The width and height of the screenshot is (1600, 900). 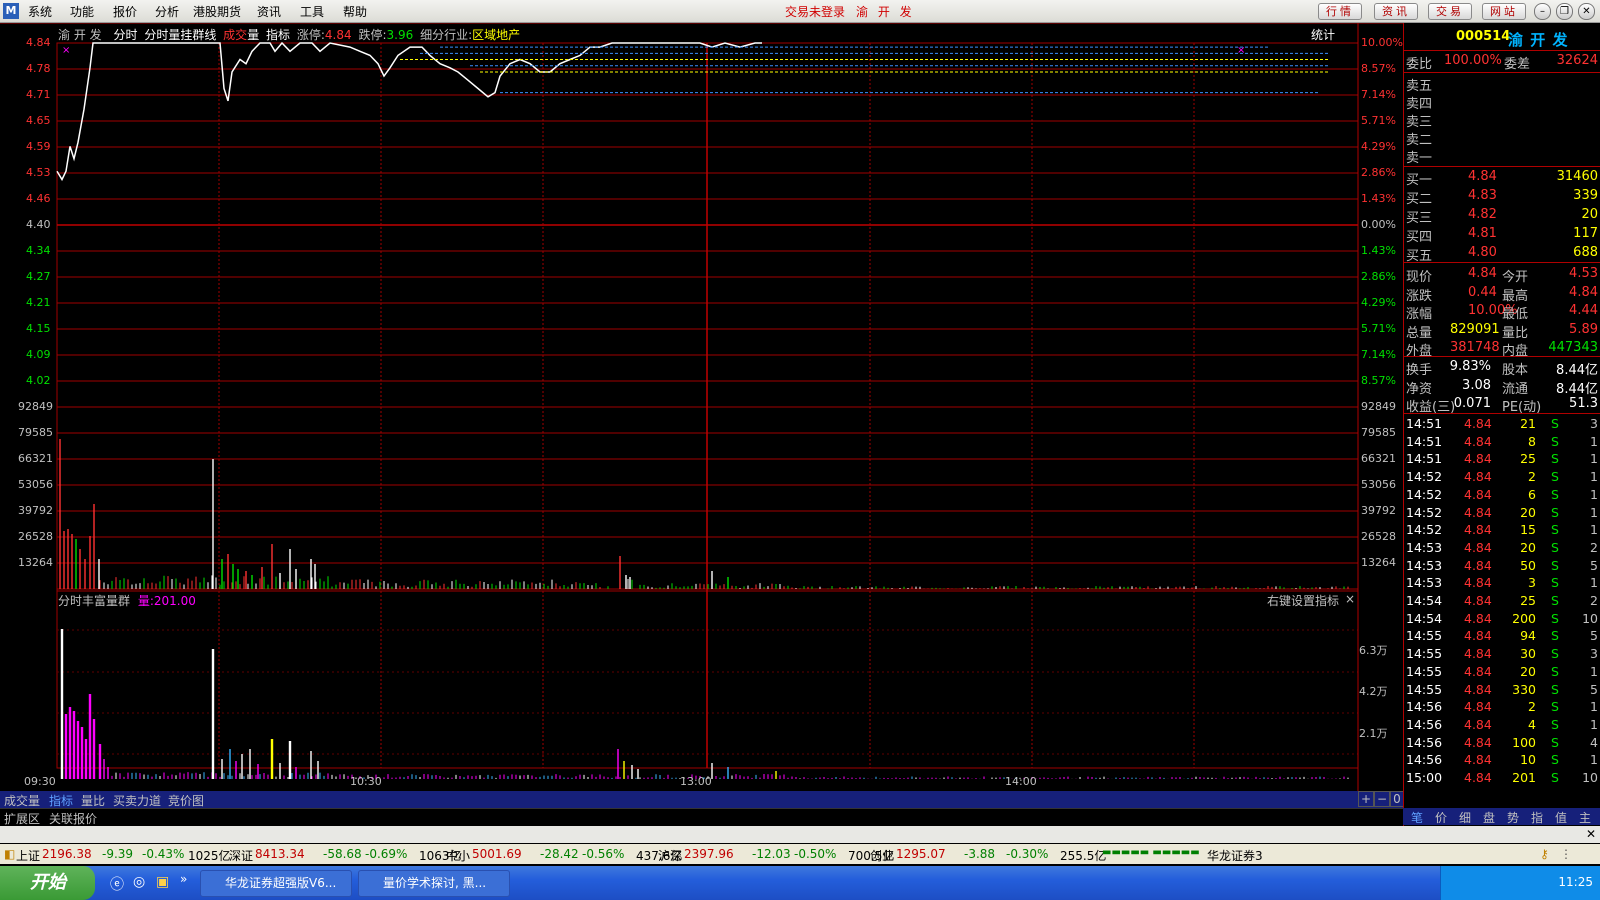 What do you see at coordinates (117, 884) in the screenshot?
I see `ie-icon: ⓔ` at bounding box center [117, 884].